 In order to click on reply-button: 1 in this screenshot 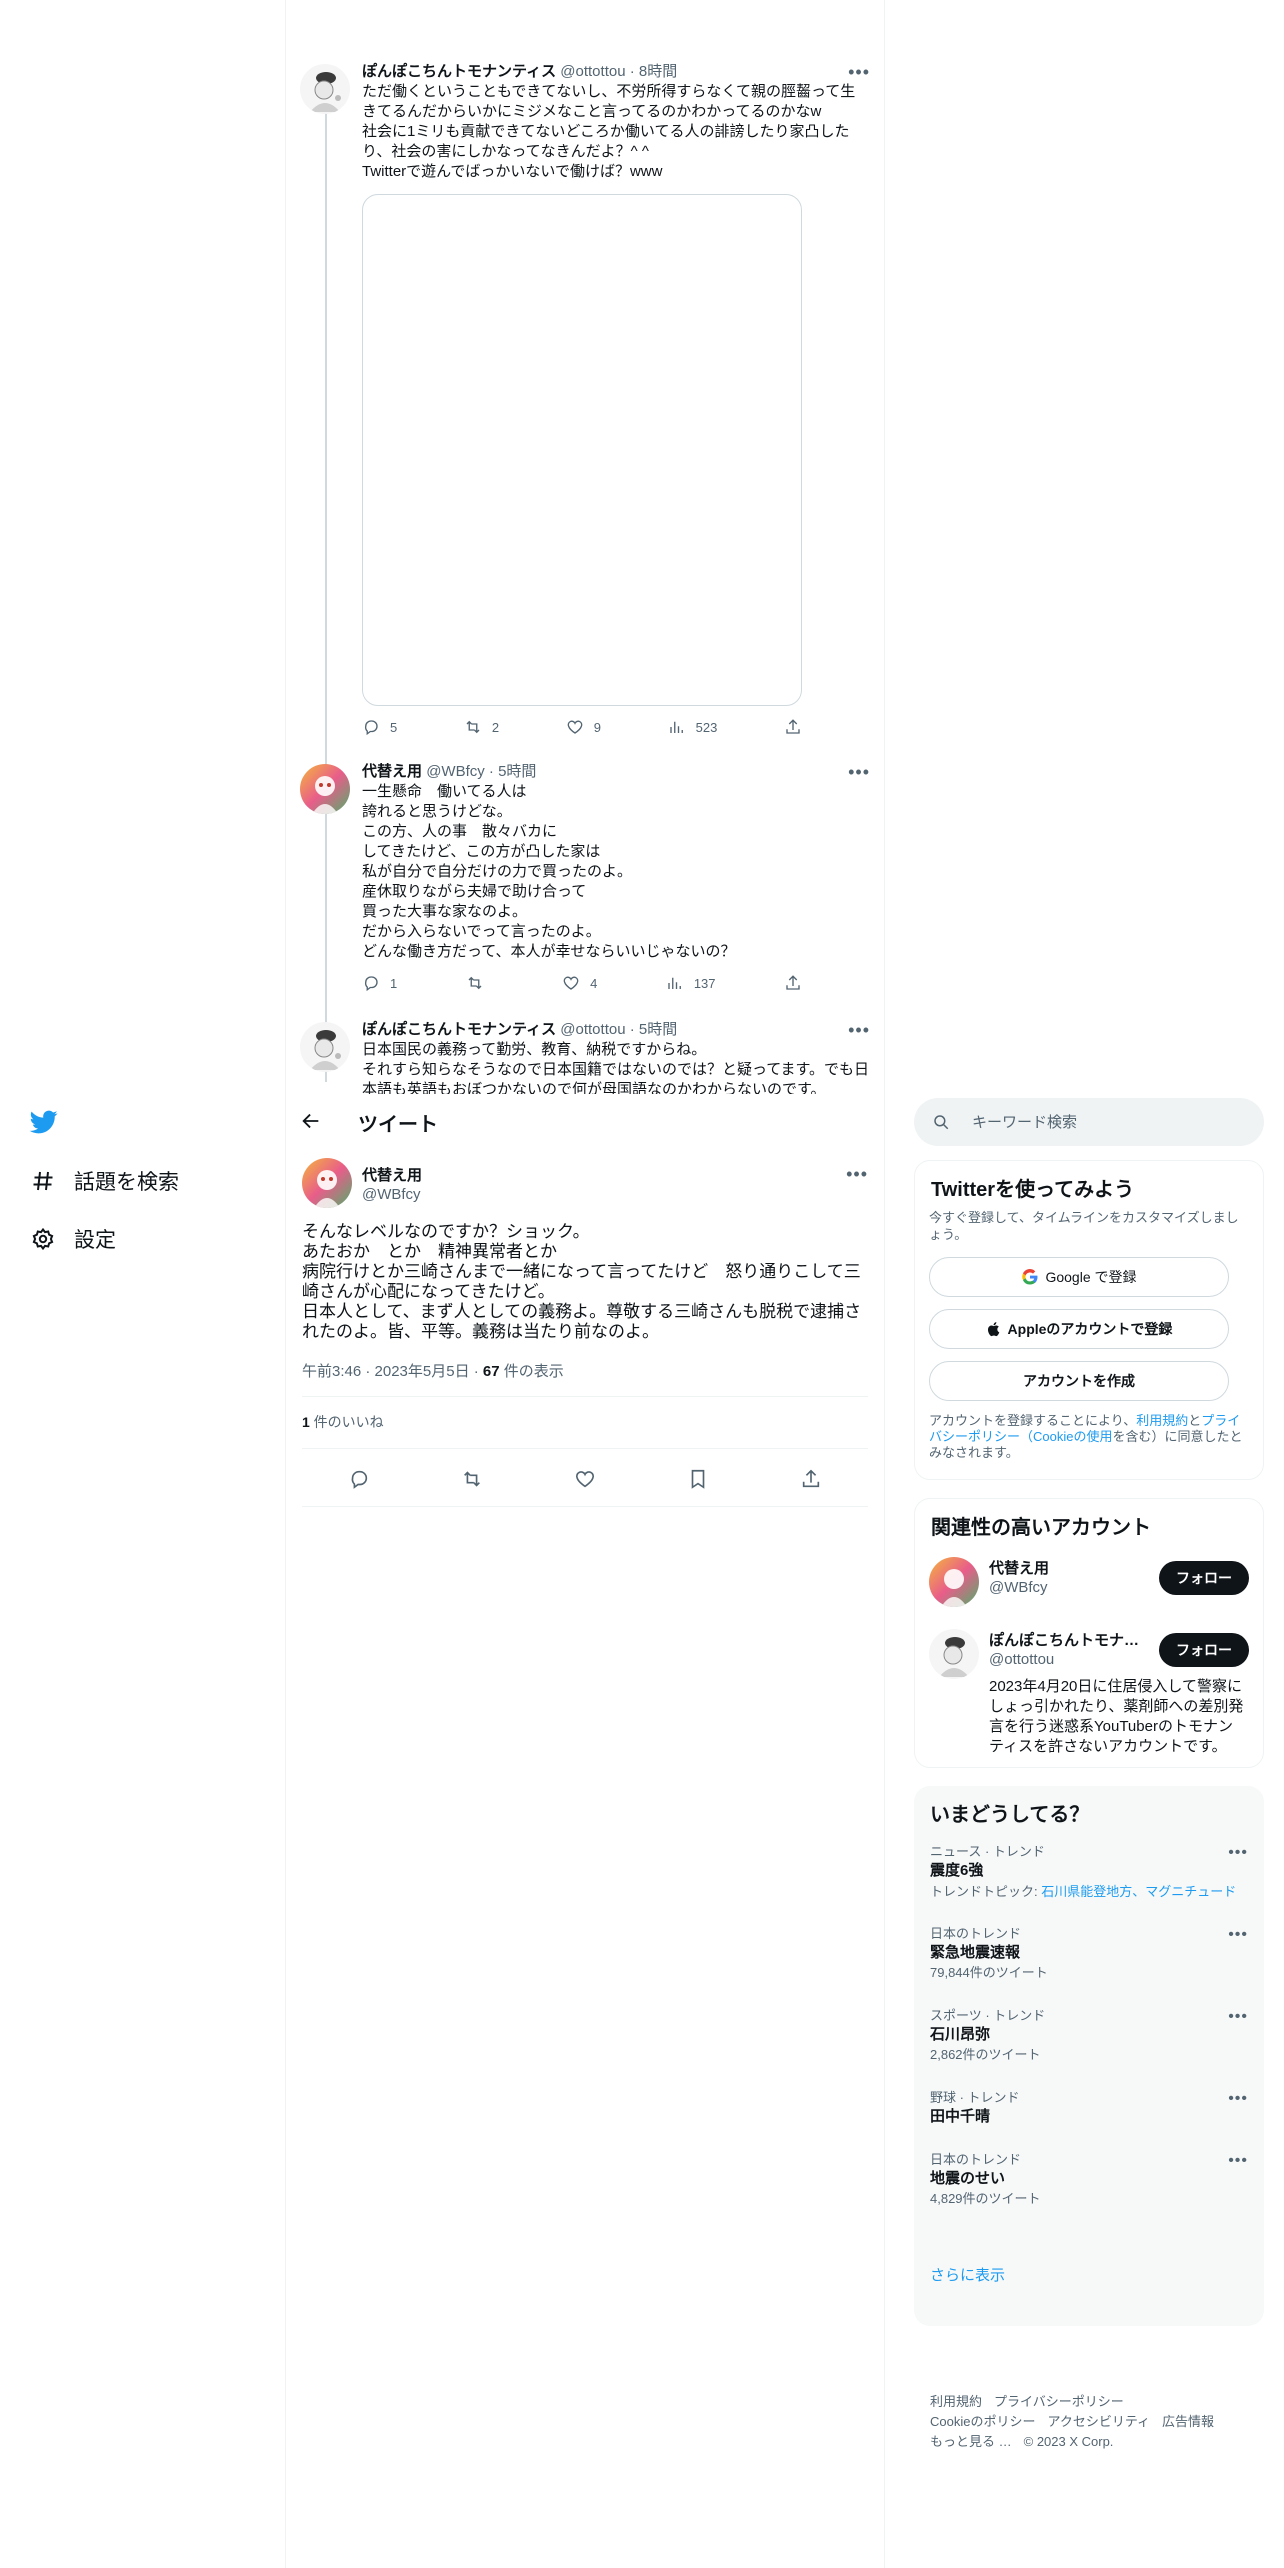, I will do `click(379, 983)`.